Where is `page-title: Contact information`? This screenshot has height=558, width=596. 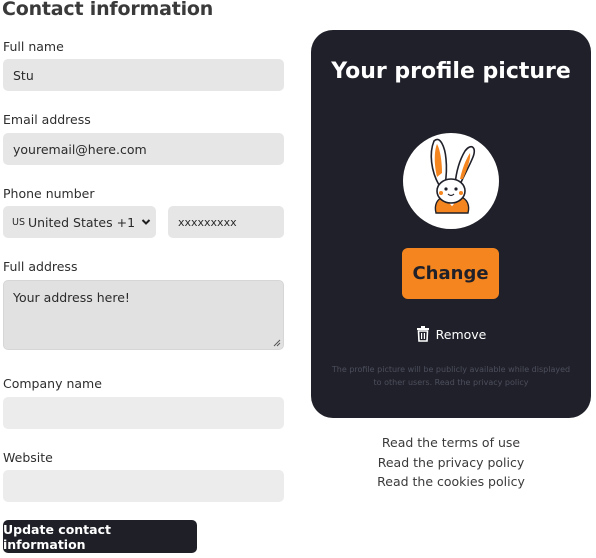 page-title: Contact information is located at coordinates (108, 10).